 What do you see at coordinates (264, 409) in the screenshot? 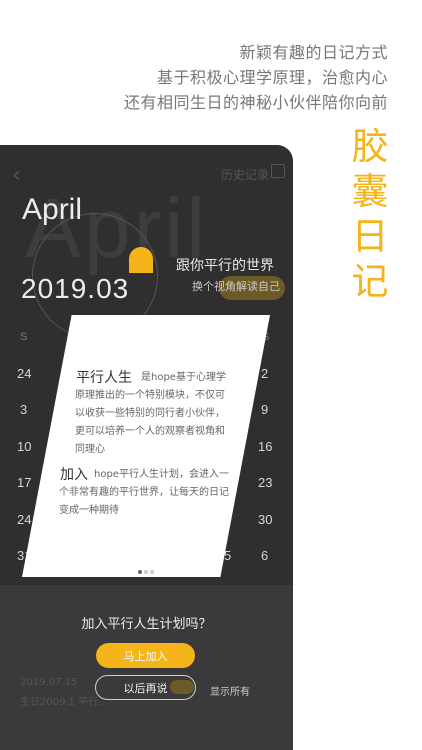
I see `calendar-day: 9` at bounding box center [264, 409].